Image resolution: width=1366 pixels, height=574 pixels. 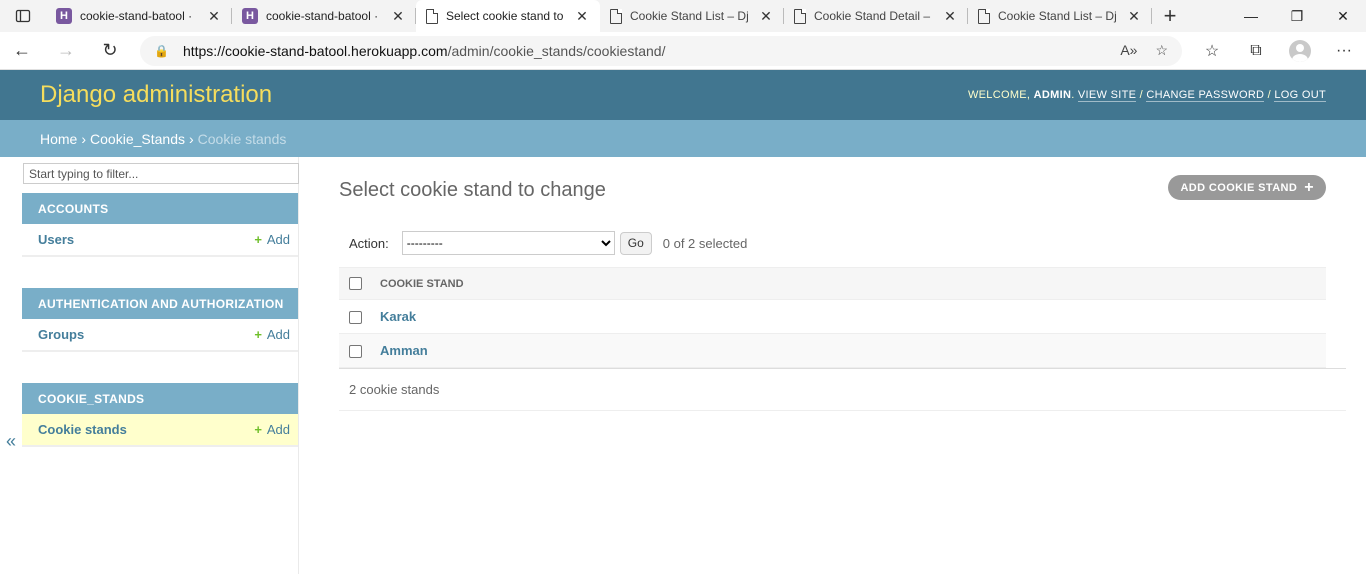 I want to click on browser-tab-1: H cookie-stand-batool · ✕, so click(x=139, y=16).